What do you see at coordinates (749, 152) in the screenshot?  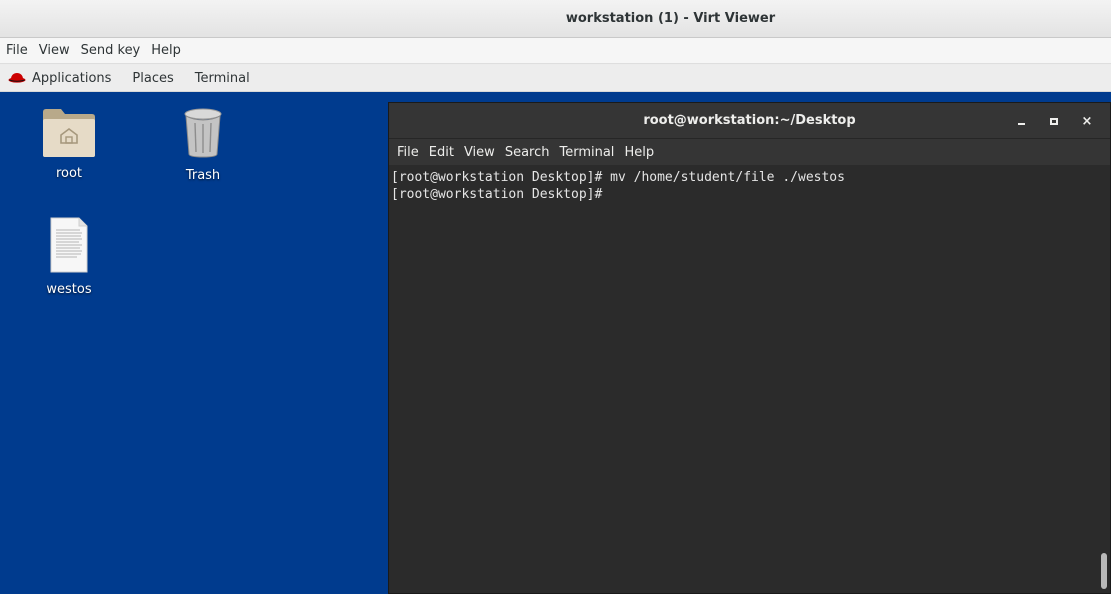 I see `terminal-menubar: File Edit View Search Terminal Help` at bounding box center [749, 152].